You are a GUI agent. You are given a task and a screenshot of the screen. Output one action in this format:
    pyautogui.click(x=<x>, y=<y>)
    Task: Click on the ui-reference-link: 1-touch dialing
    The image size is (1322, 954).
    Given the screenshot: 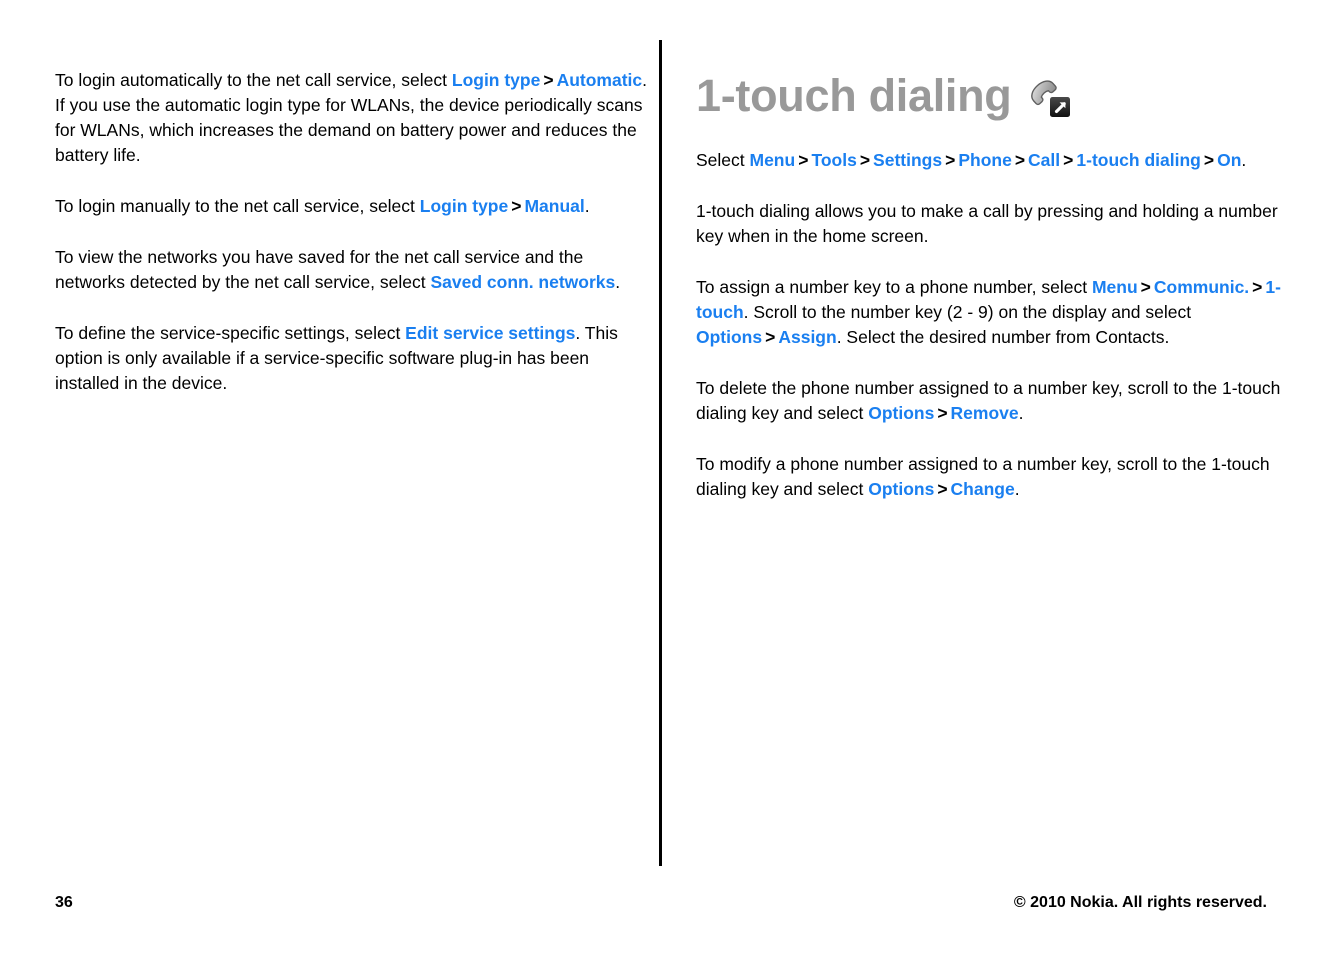 What is the action you would take?
    pyautogui.click(x=1138, y=160)
    